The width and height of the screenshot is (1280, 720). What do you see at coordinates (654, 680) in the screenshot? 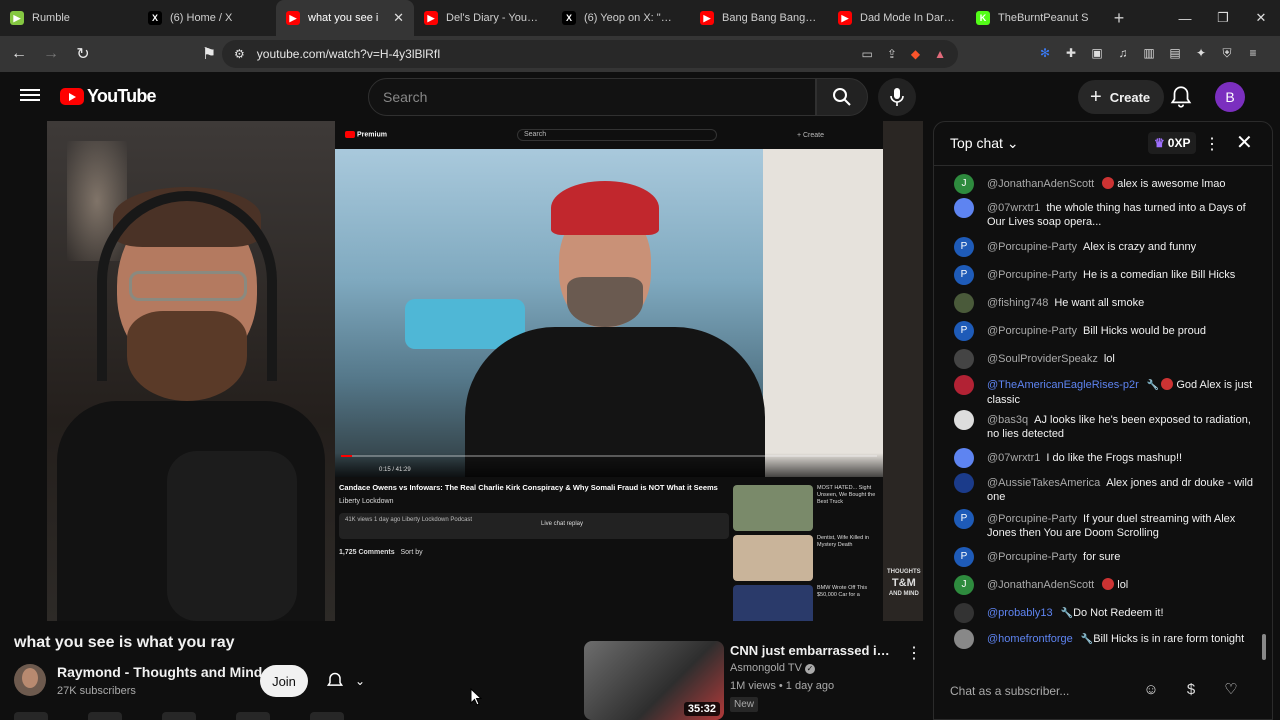
I see `recommended-thumbnail: 35:32` at bounding box center [654, 680].